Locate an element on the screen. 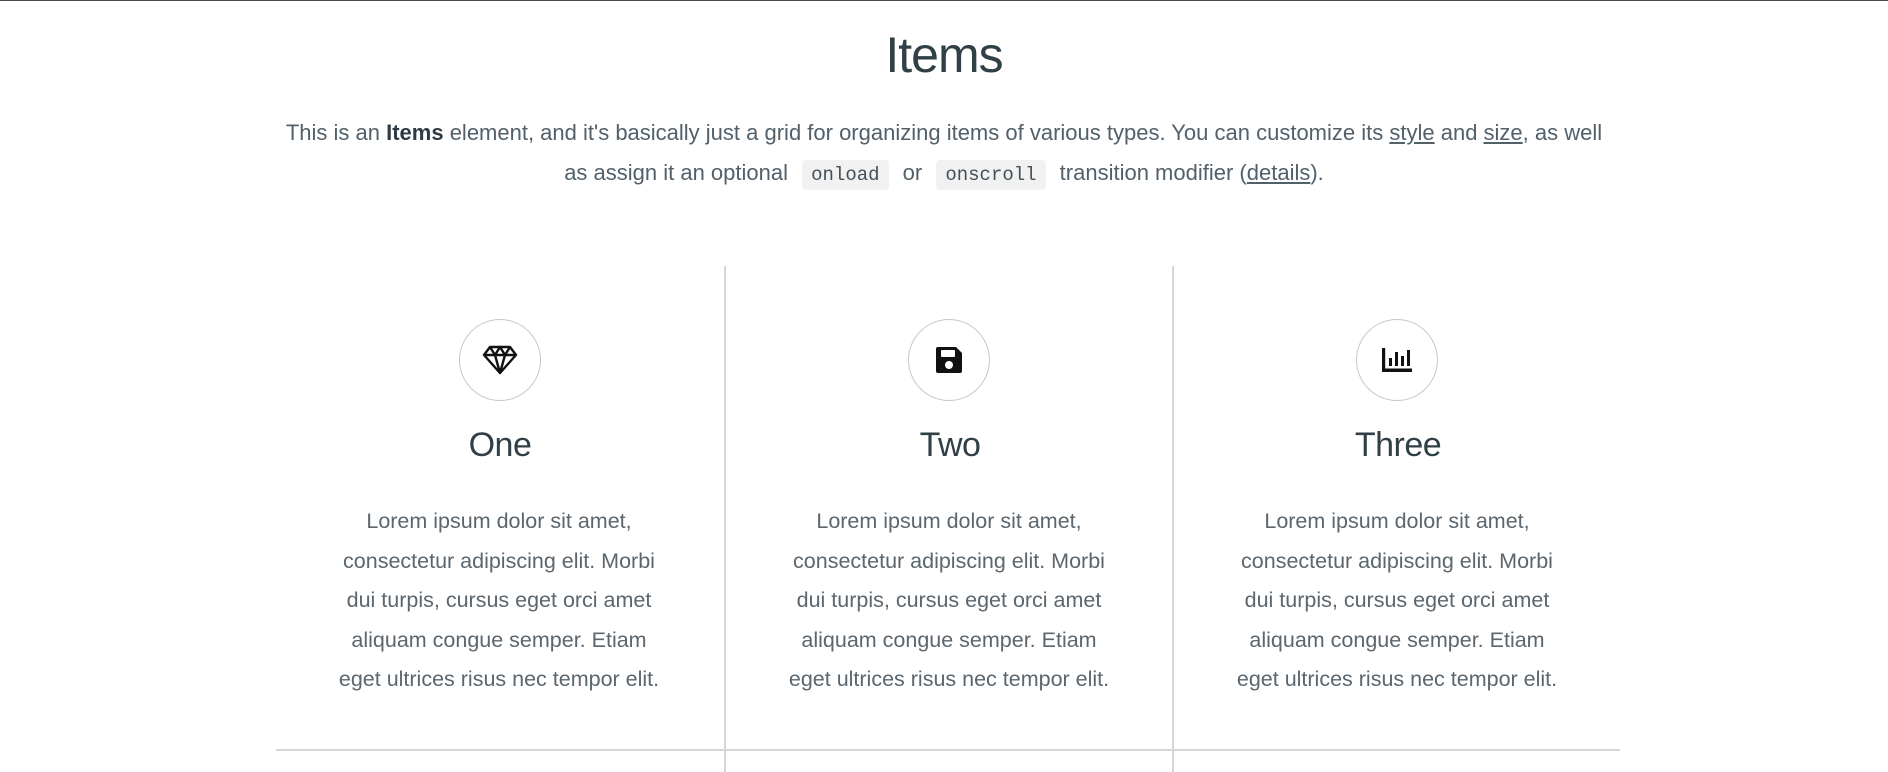 The image size is (1888, 772). intro-text: or is located at coordinates (912, 172).